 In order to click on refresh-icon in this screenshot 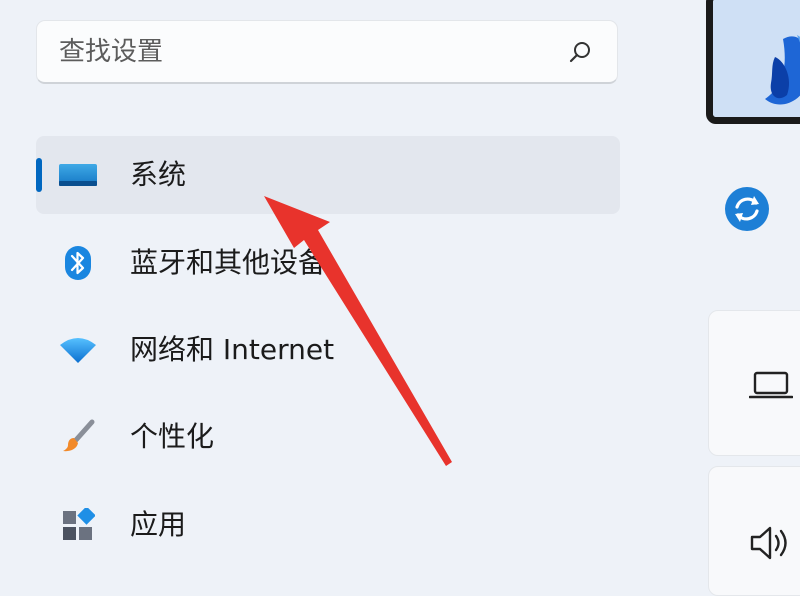, I will do `click(747, 209)`.